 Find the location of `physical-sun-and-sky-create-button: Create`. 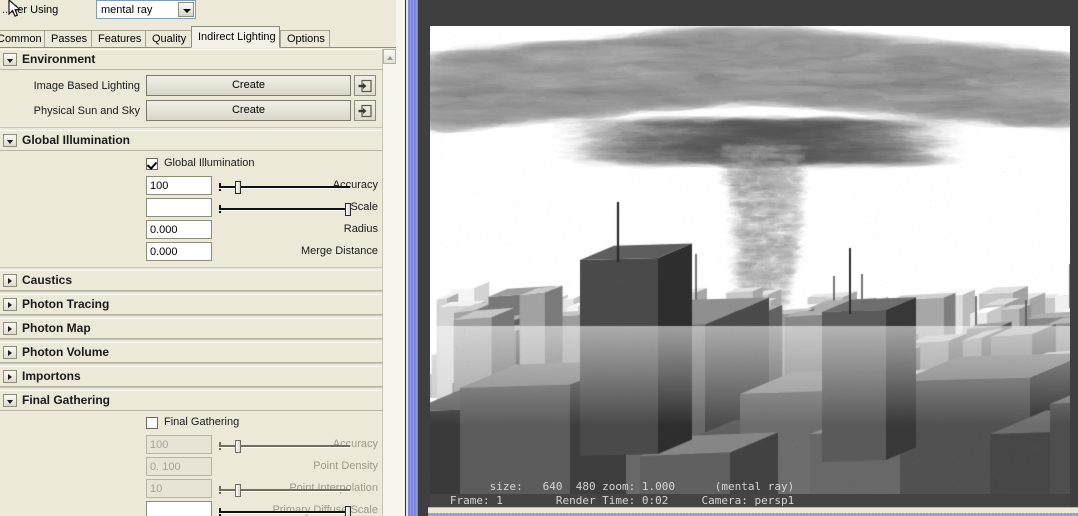

physical-sun-and-sky-create-button: Create is located at coordinates (248, 110).